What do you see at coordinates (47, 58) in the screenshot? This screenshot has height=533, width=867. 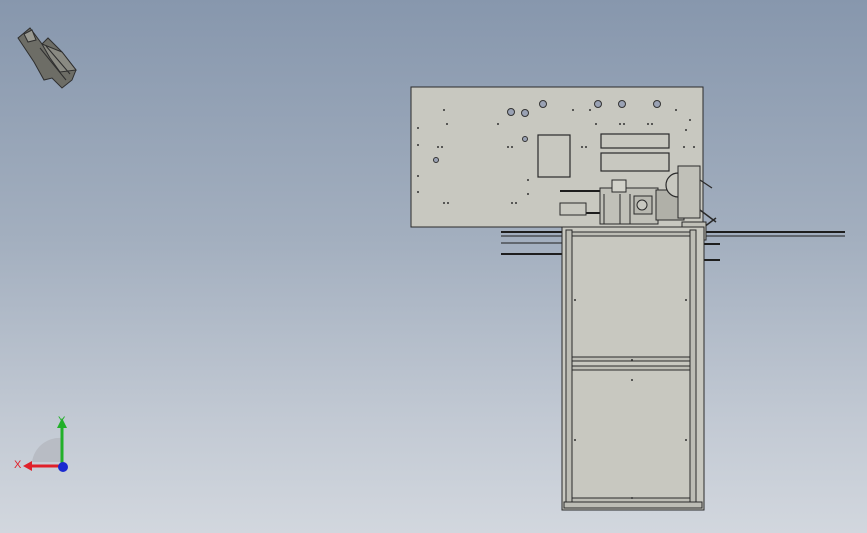 I see `view-orientation-icon` at bounding box center [47, 58].